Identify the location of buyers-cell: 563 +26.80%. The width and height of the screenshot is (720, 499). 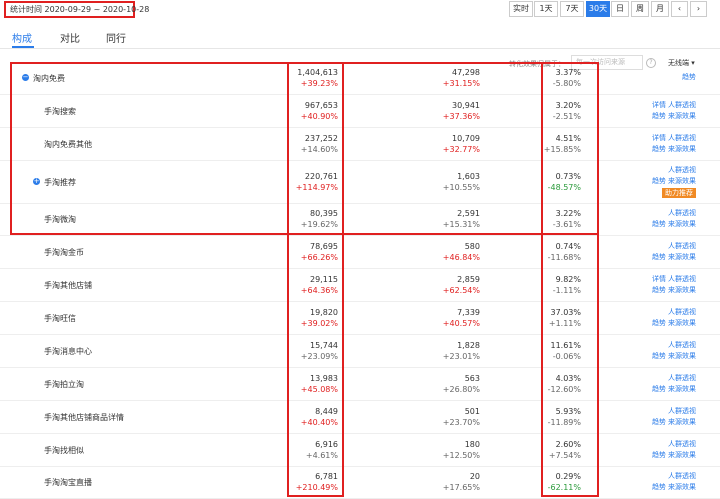
(461, 384).